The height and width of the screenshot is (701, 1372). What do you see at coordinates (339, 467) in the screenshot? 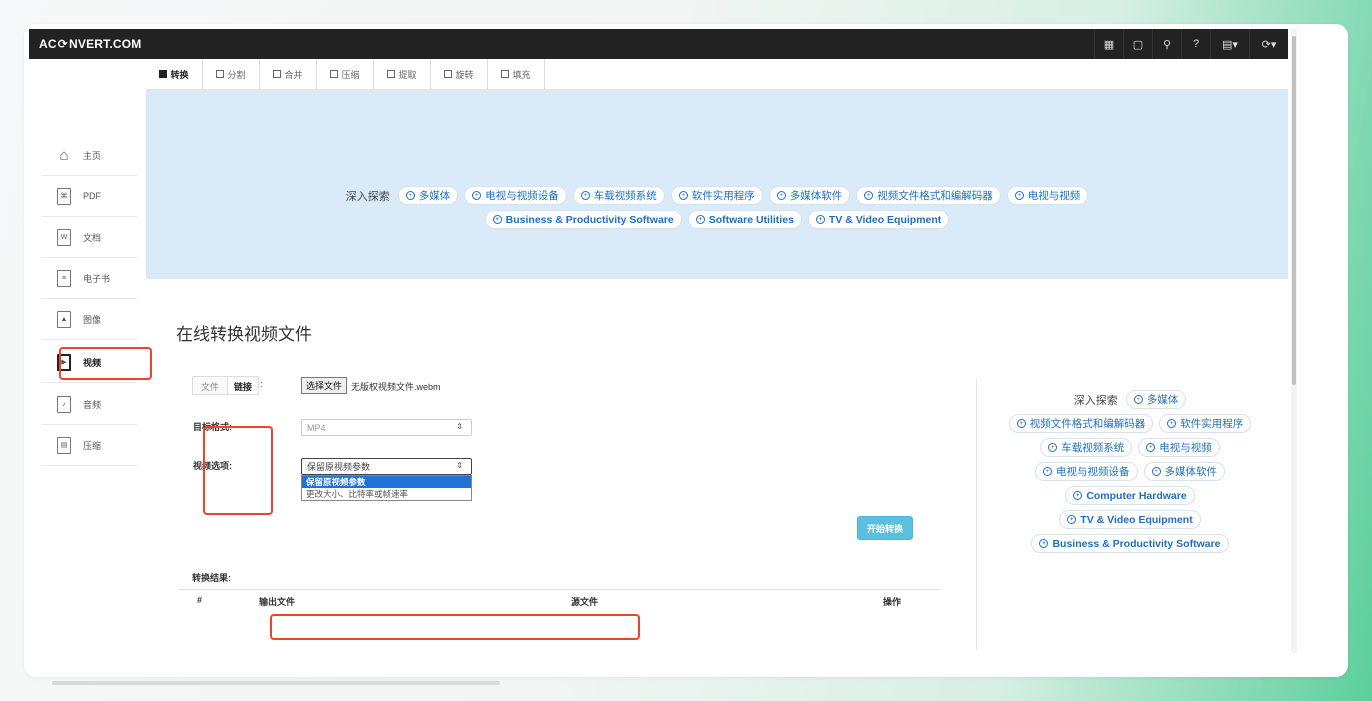
I see `select-value: 保留原视频参数` at bounding box center [339, 467].